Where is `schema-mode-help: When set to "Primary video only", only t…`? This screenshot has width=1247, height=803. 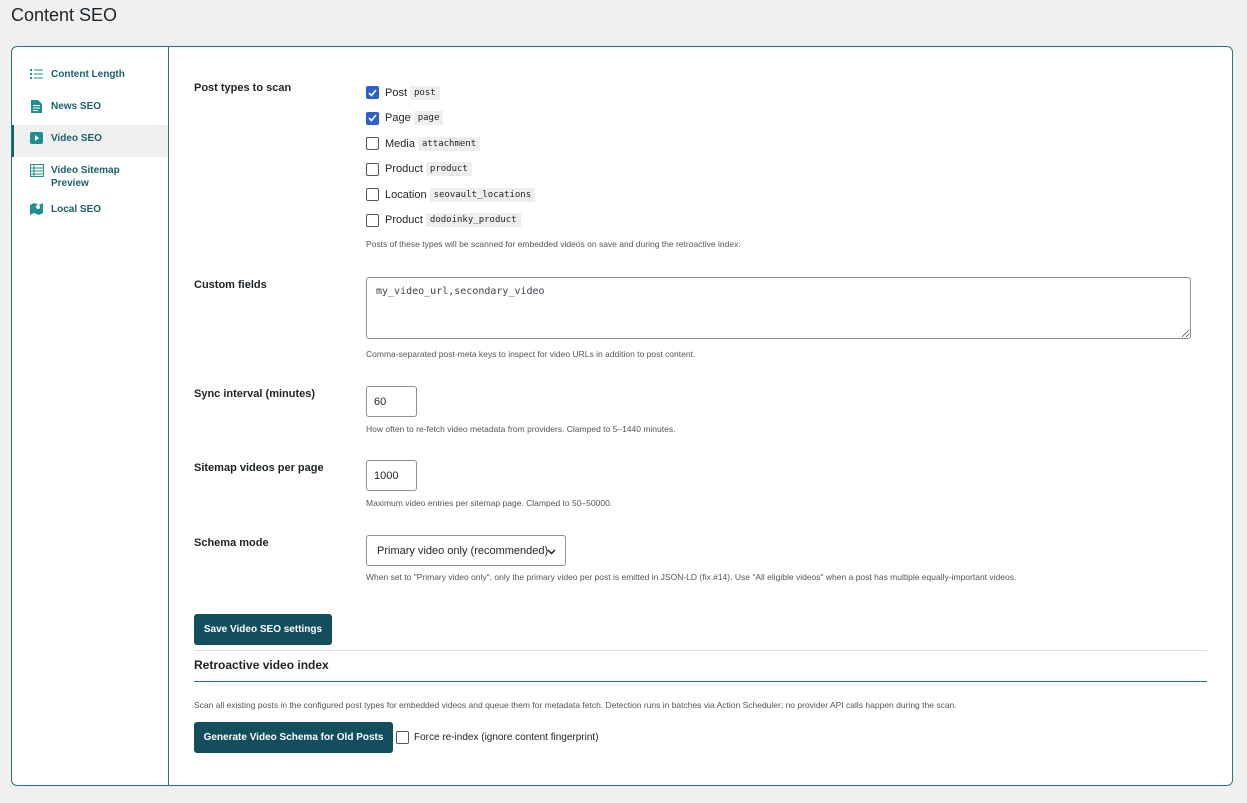
schema-mode-help: When set to "Primary video only", only t… is located at coordinates (691, 577).